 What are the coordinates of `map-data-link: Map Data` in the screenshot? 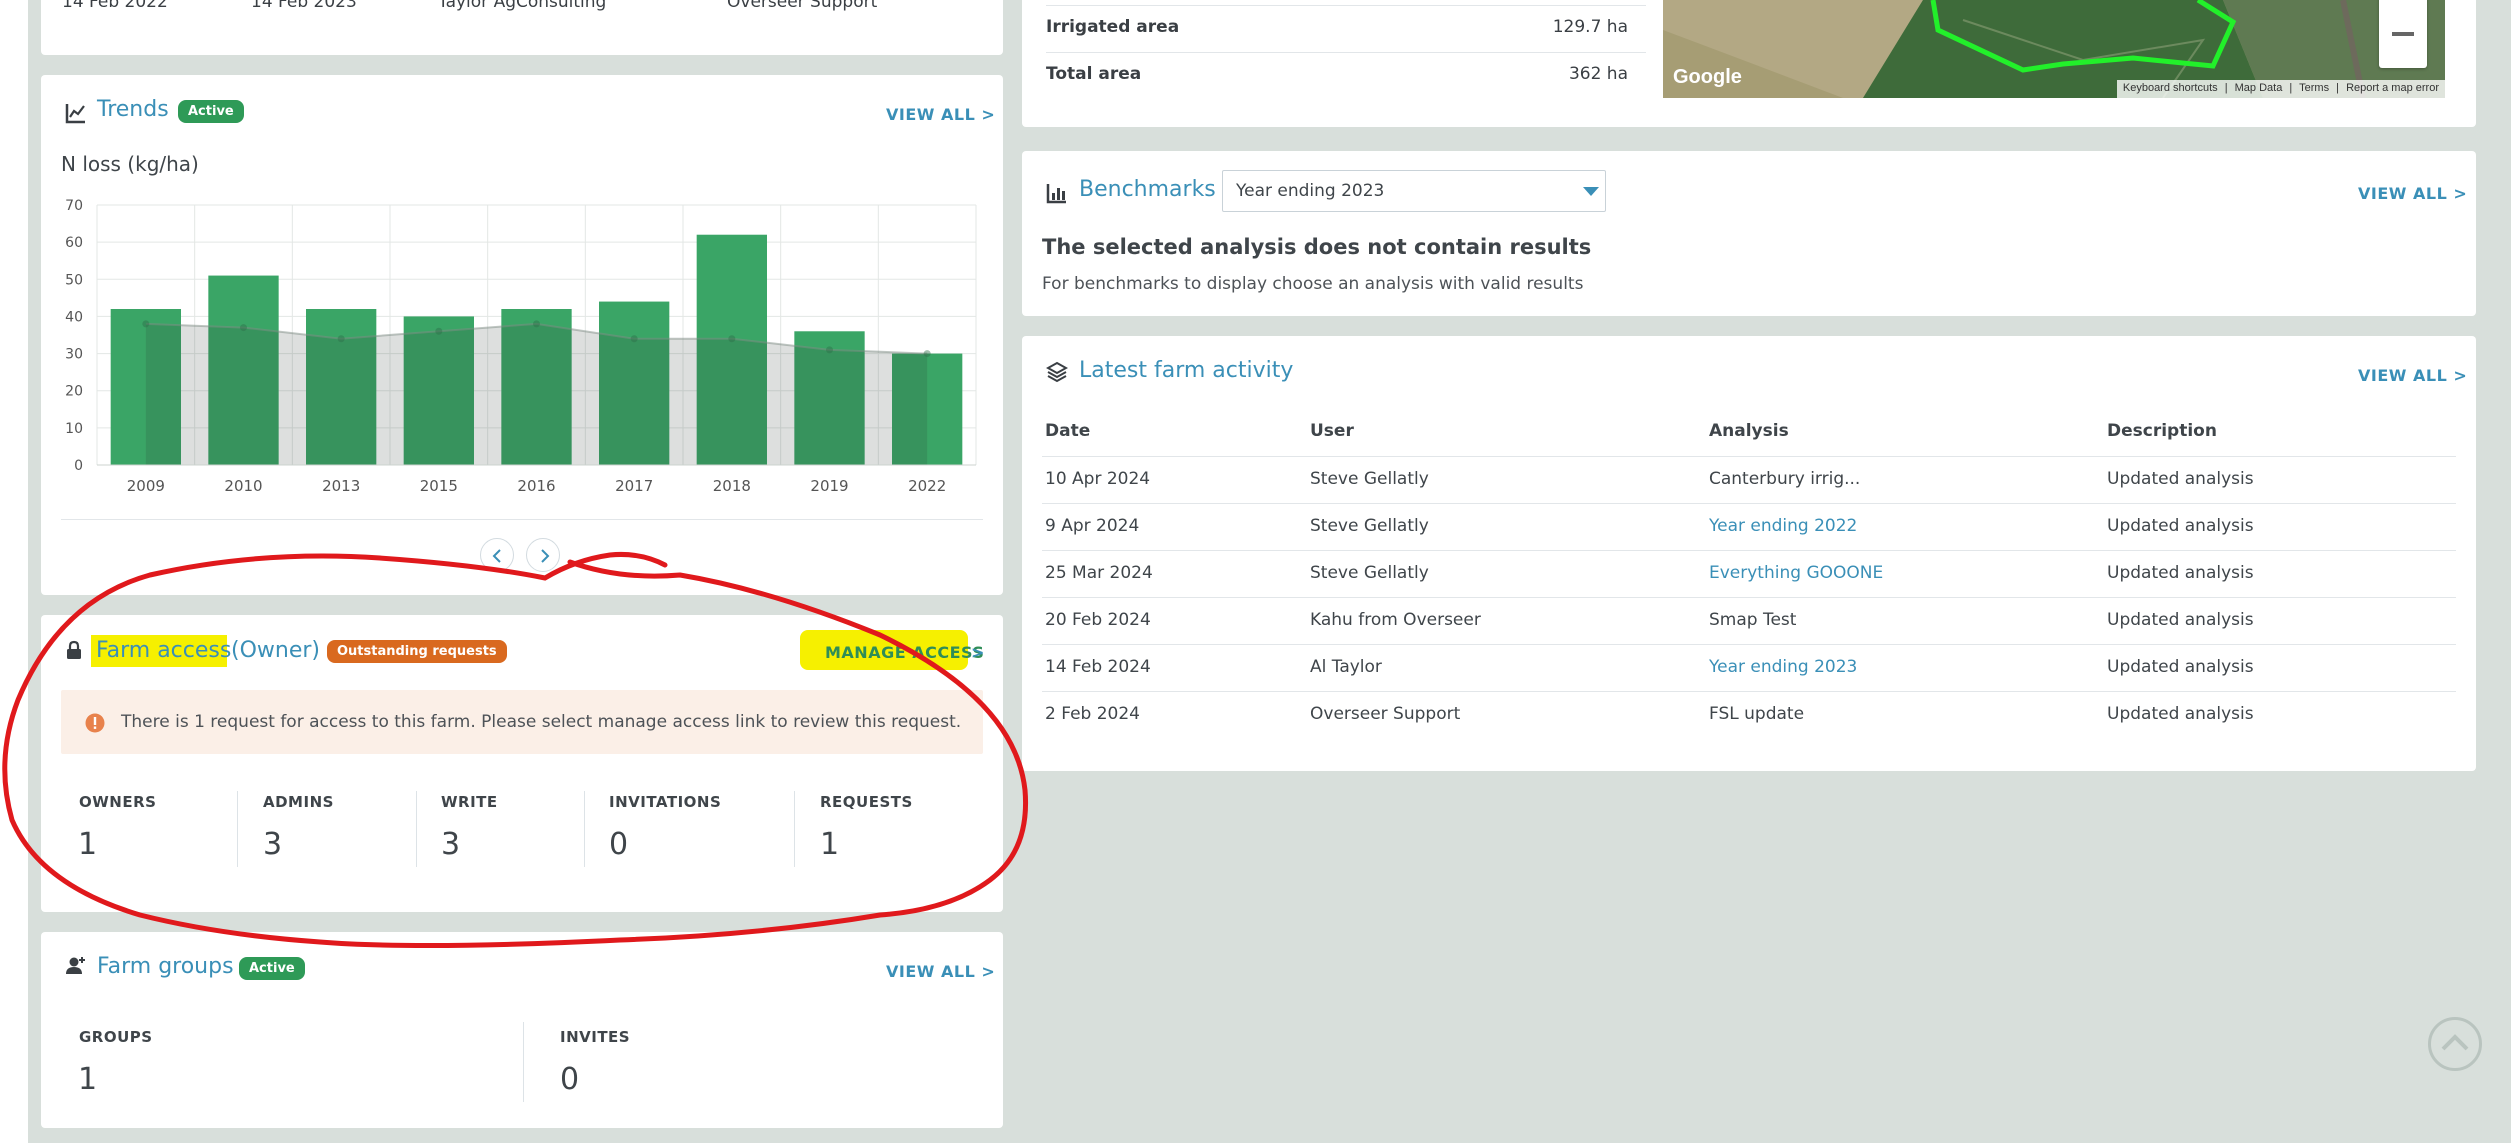 It's located at (2259, 88).